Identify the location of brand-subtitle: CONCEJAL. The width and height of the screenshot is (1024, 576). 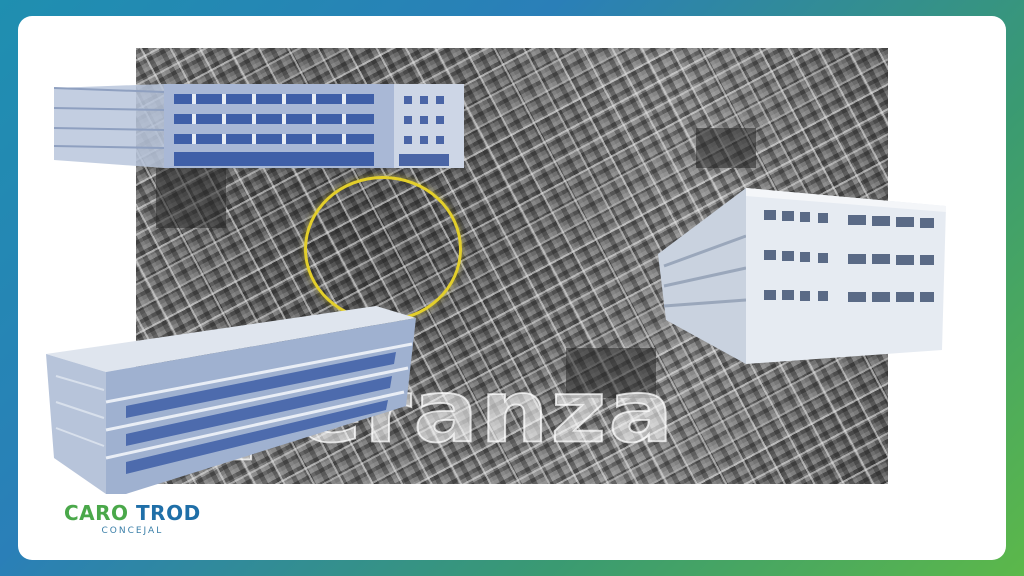
(132, 531).